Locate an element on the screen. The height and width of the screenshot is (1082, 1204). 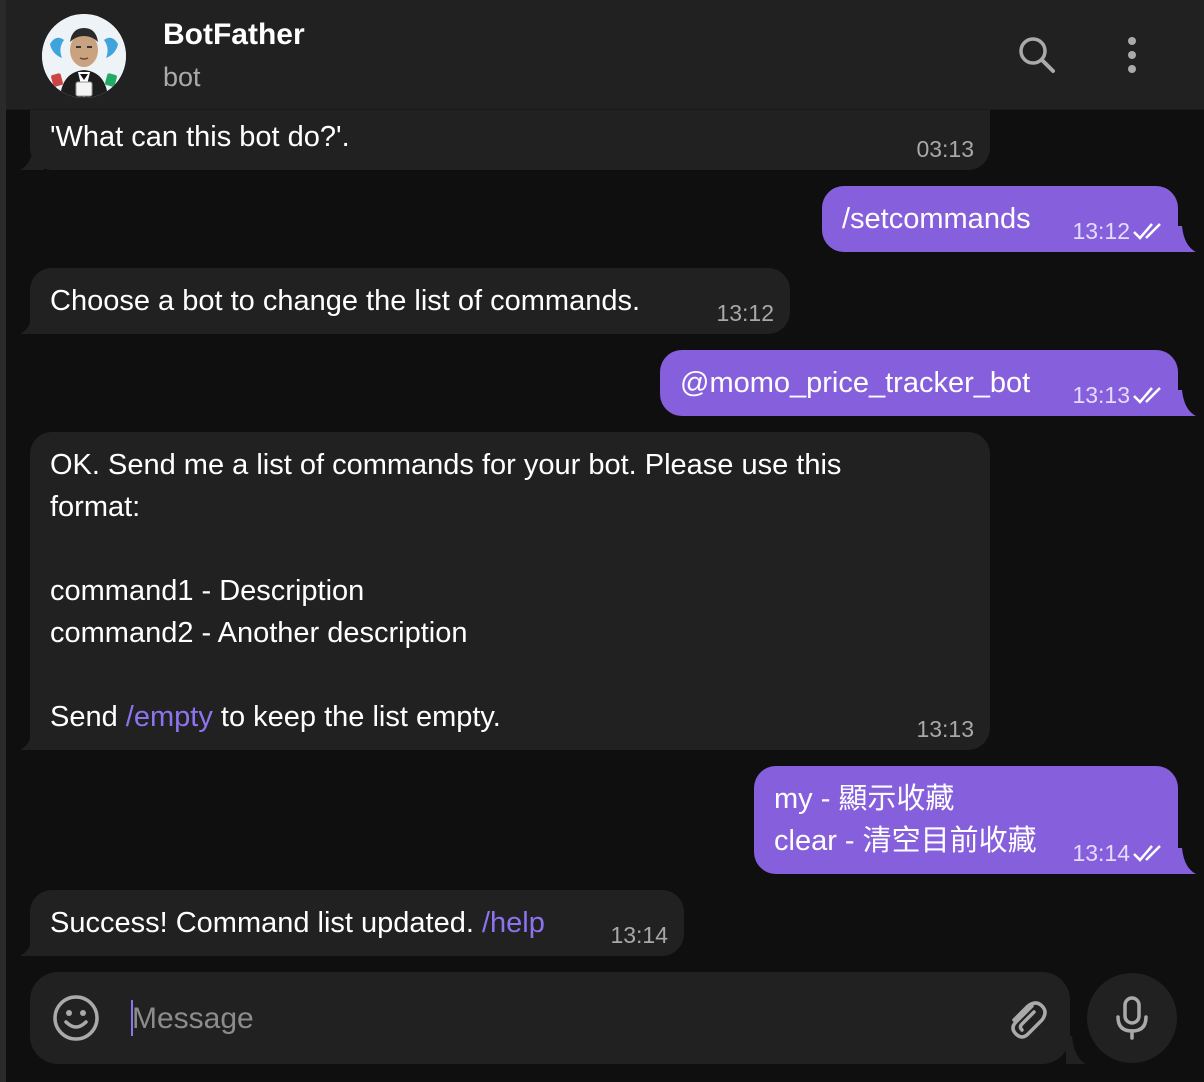
emoji-icon is located at coordinates (76, 1018).